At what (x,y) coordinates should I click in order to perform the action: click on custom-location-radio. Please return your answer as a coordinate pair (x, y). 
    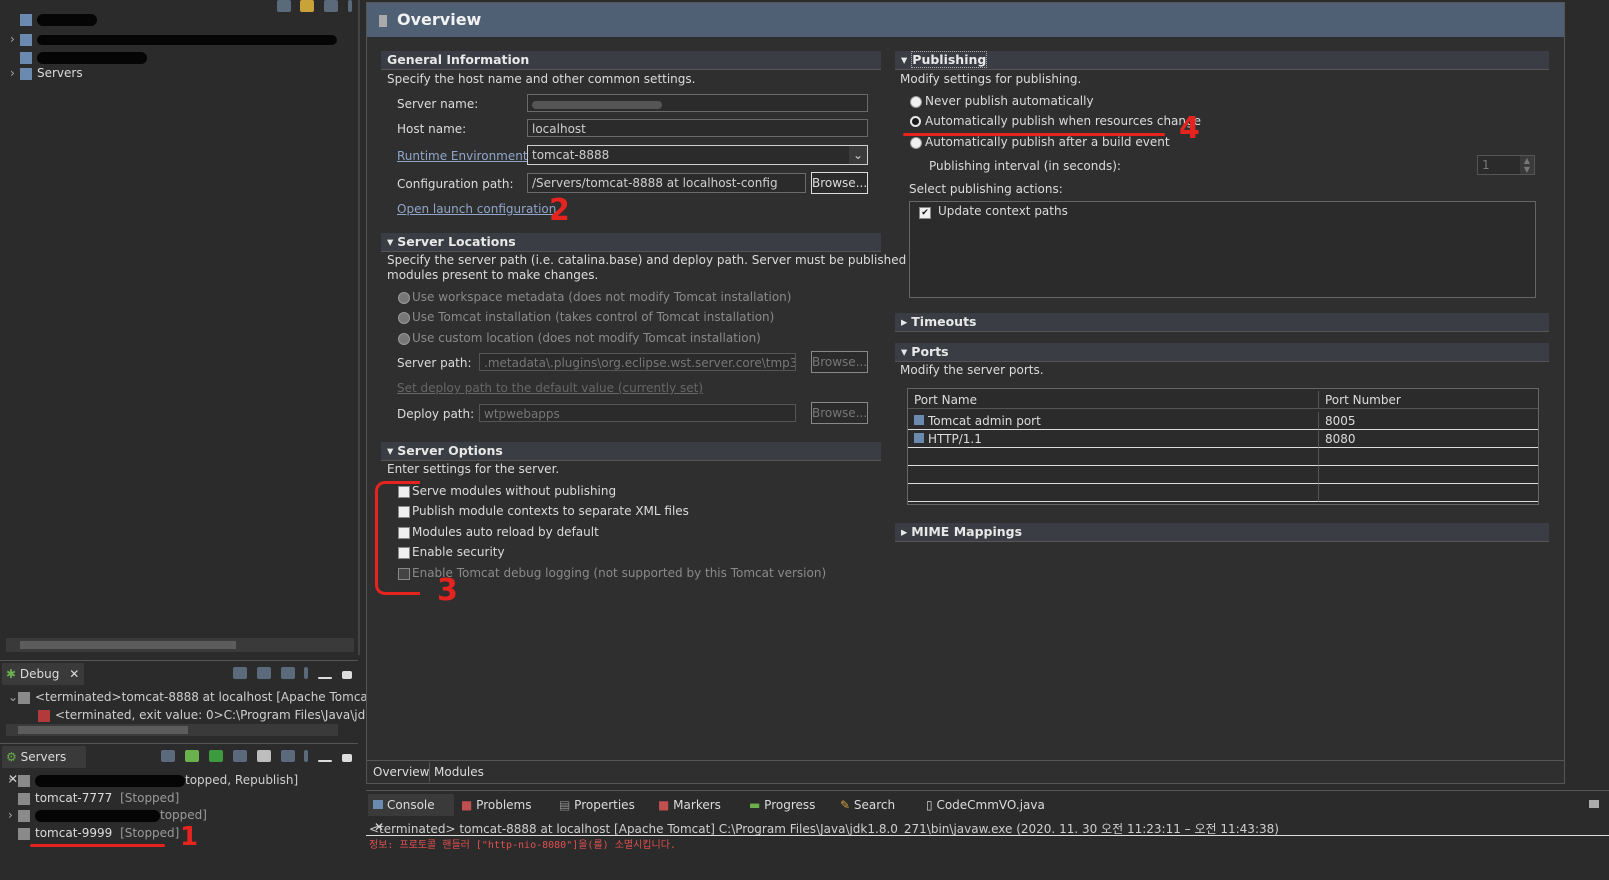
    Looking at the image, I should click on (404, 339).